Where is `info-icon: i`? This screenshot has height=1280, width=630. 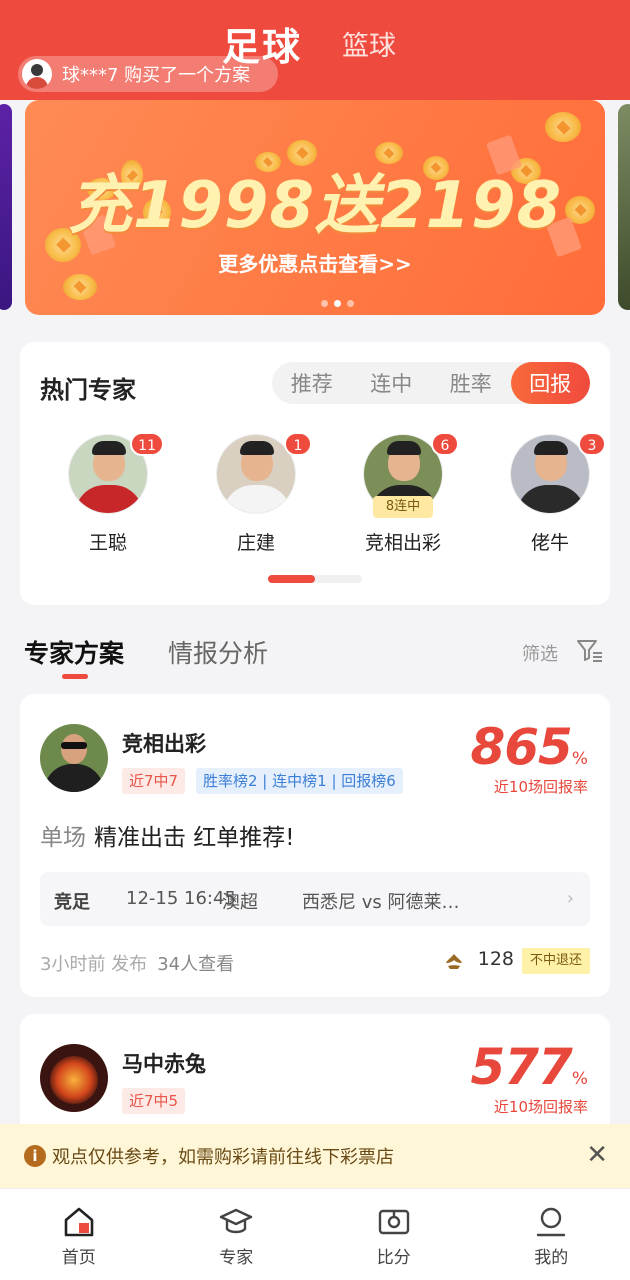 info-icon: i is located at coordinates (35, 1156).